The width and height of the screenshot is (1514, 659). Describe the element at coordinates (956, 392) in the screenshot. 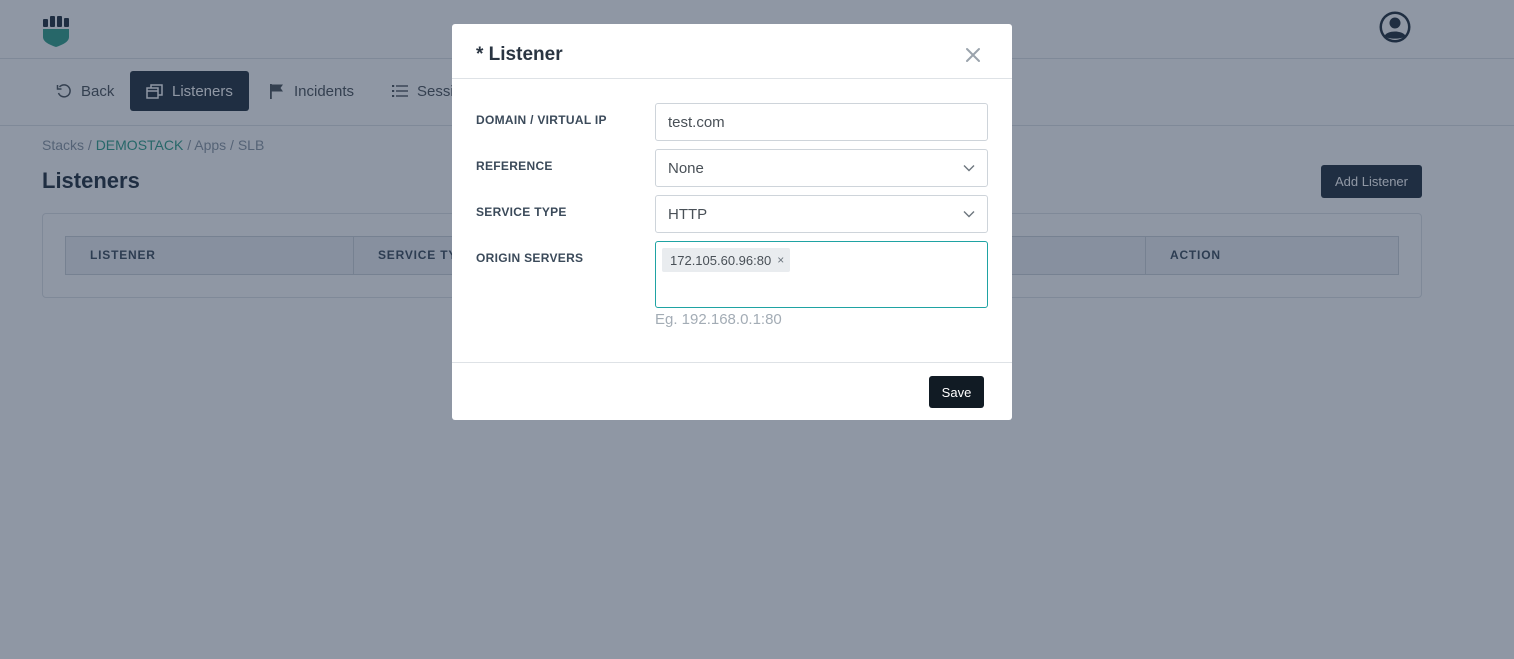

I see `save-button: Save` at that location.